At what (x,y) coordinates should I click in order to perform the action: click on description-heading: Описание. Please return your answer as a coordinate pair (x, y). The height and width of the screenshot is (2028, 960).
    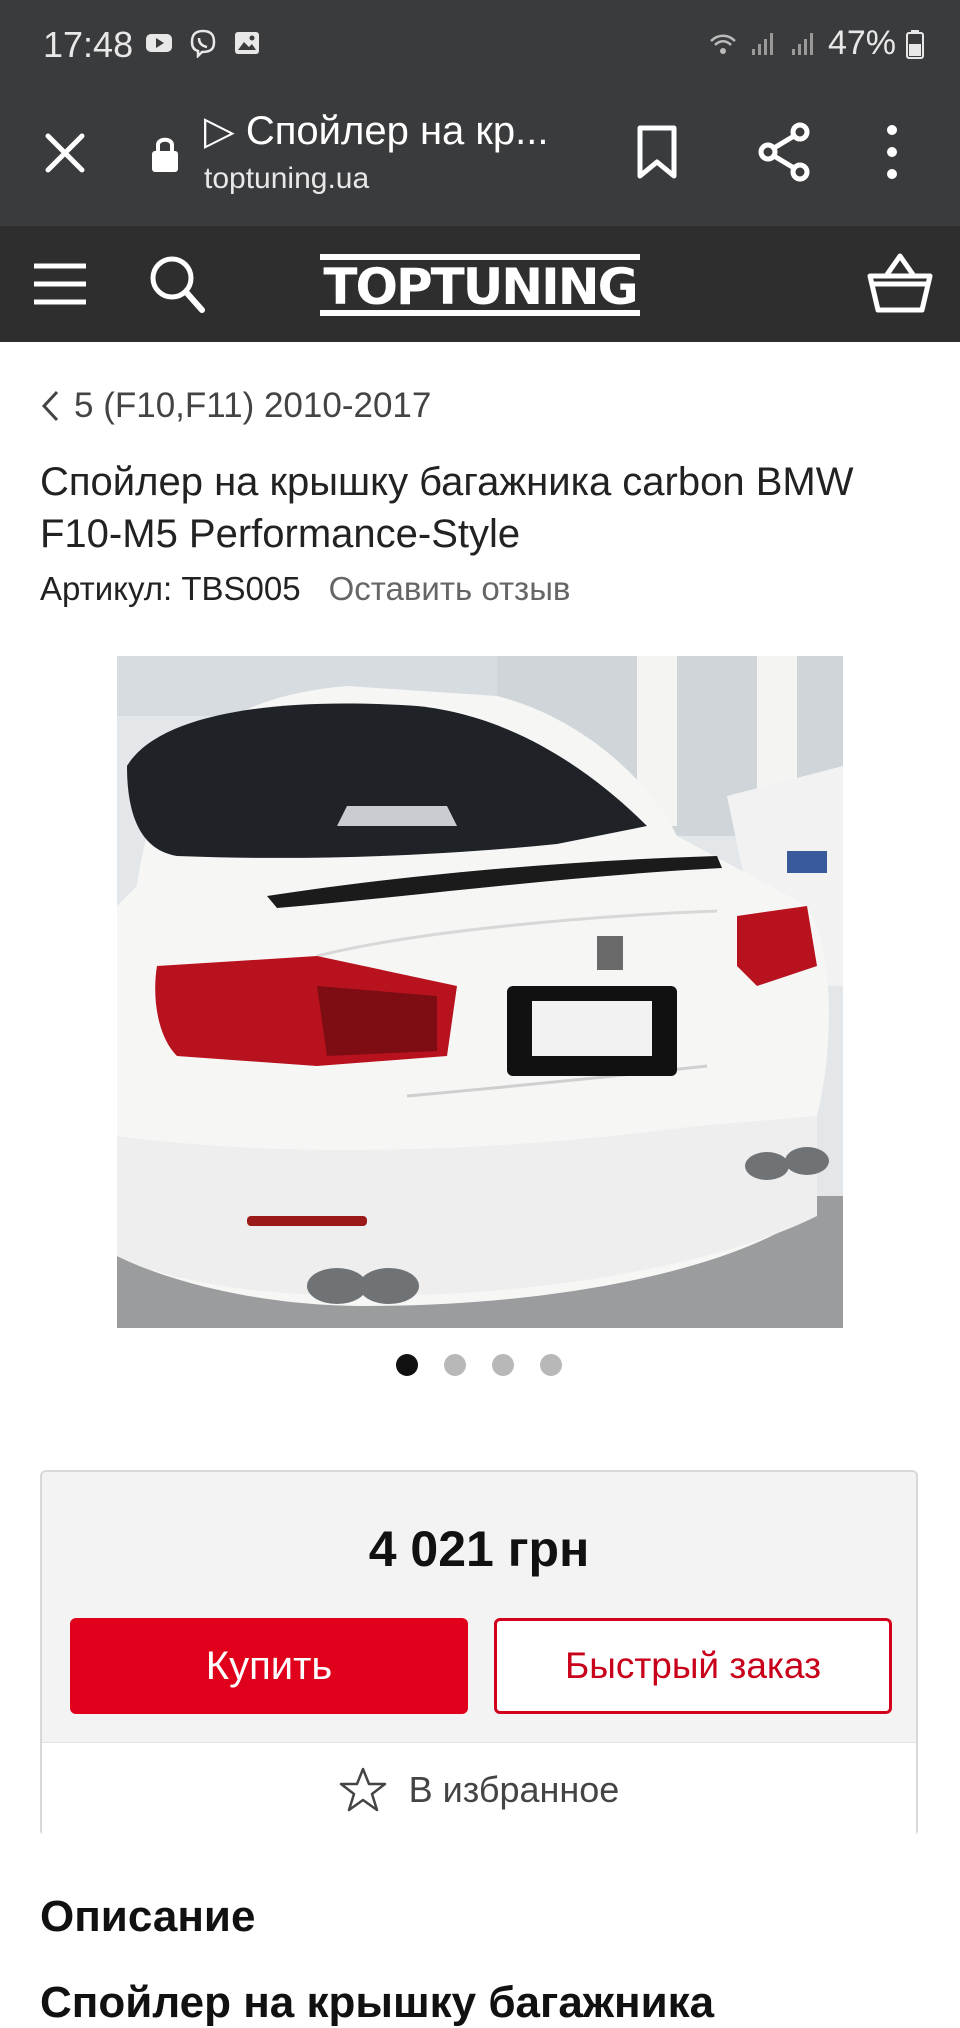
    Looking at the image, I should click on (148, 1916).